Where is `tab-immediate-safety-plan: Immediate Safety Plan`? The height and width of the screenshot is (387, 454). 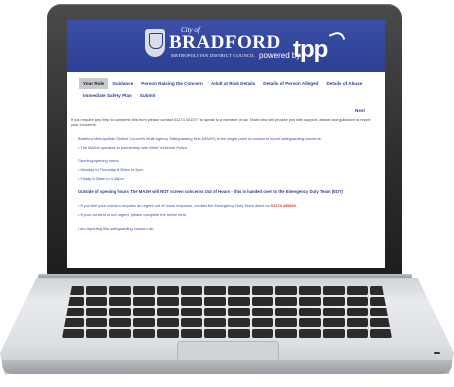
tab-immediate-safety-plan: Immediate Safety Plan is located at coordinates (107, 95).